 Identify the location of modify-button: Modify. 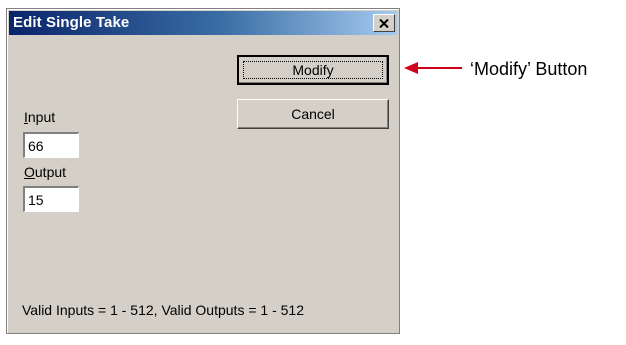
(313, 70).